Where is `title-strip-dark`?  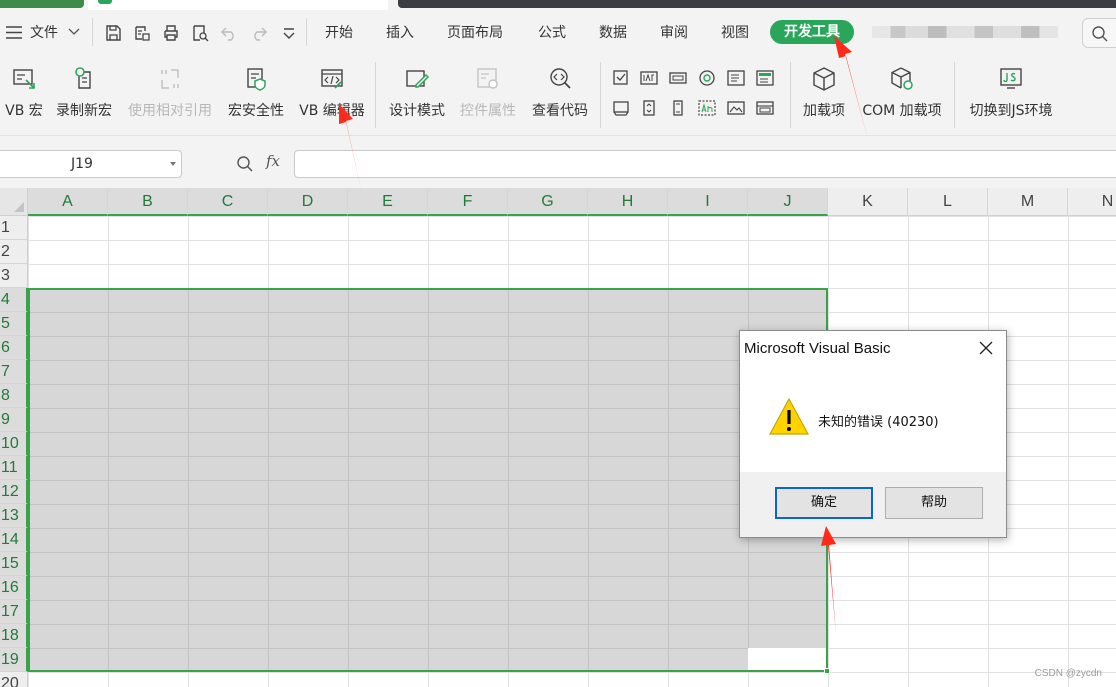 title-strip-dark is located at coordinates (757, 4).